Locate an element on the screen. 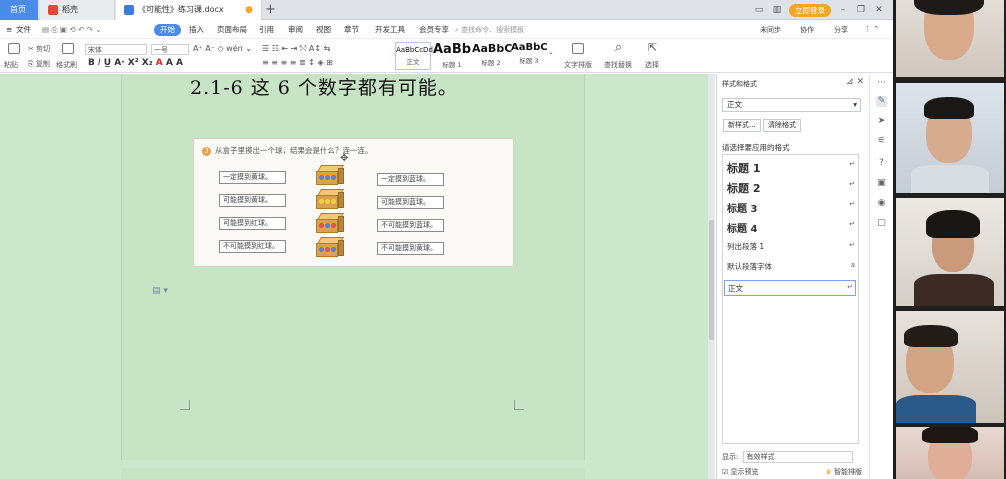 This screenshot has height=479, width=1006. pointer-icon: ➤ is located at coordinates (881, 121).